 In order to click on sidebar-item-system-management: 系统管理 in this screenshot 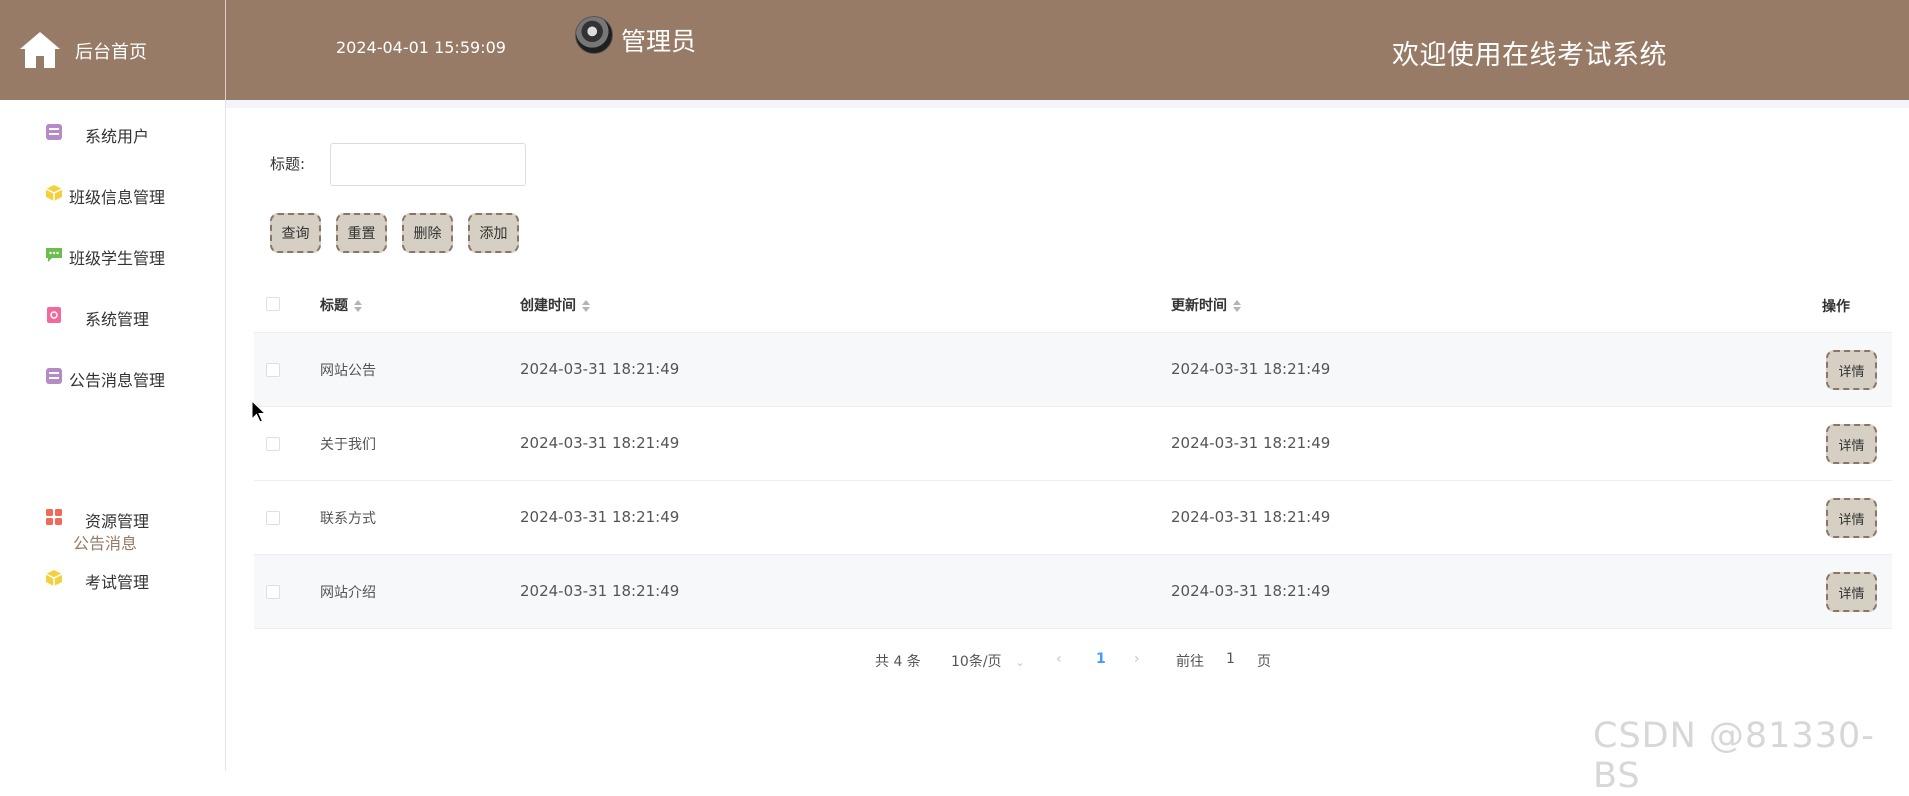, I will do `click(112, 316)`.